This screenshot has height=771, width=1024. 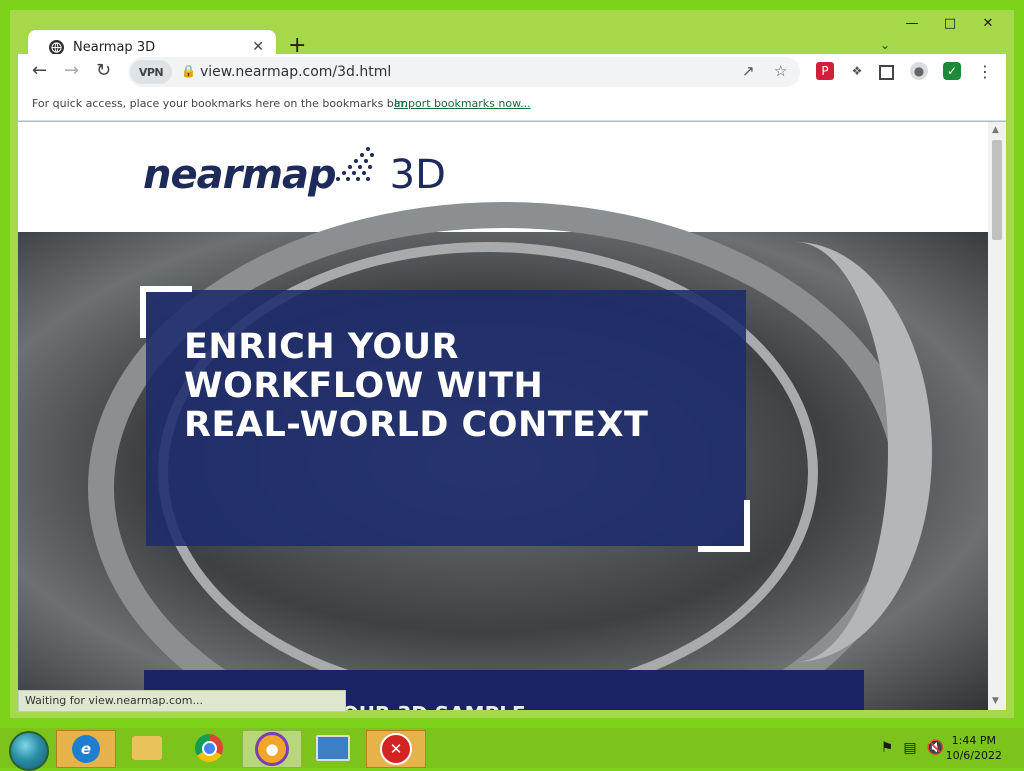 I want to click on error-x-icon: ✕, so click(x=396, y=749).